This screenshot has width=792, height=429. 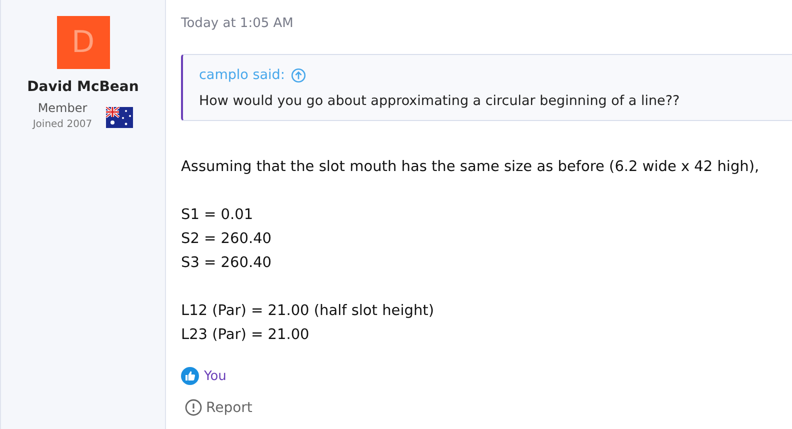 What do you see at coordinates (190, 376) in the screenshot?
I see `like-icon` at bounding box center [190, 376].